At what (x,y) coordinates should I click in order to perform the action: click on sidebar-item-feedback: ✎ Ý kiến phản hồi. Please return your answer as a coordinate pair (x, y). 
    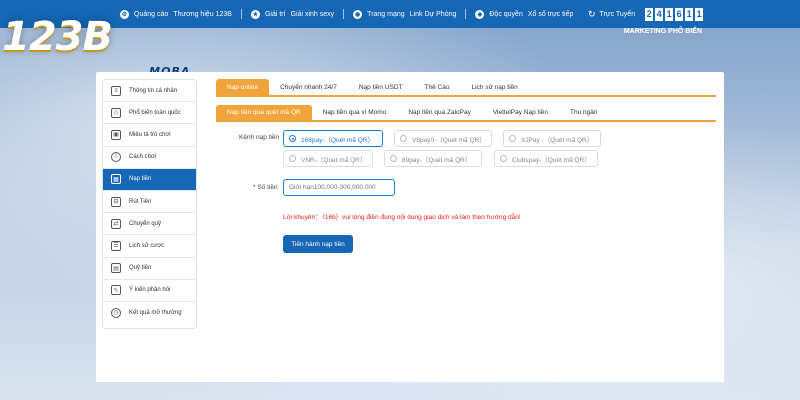
    Looking at the image, I should click on (149, 291).